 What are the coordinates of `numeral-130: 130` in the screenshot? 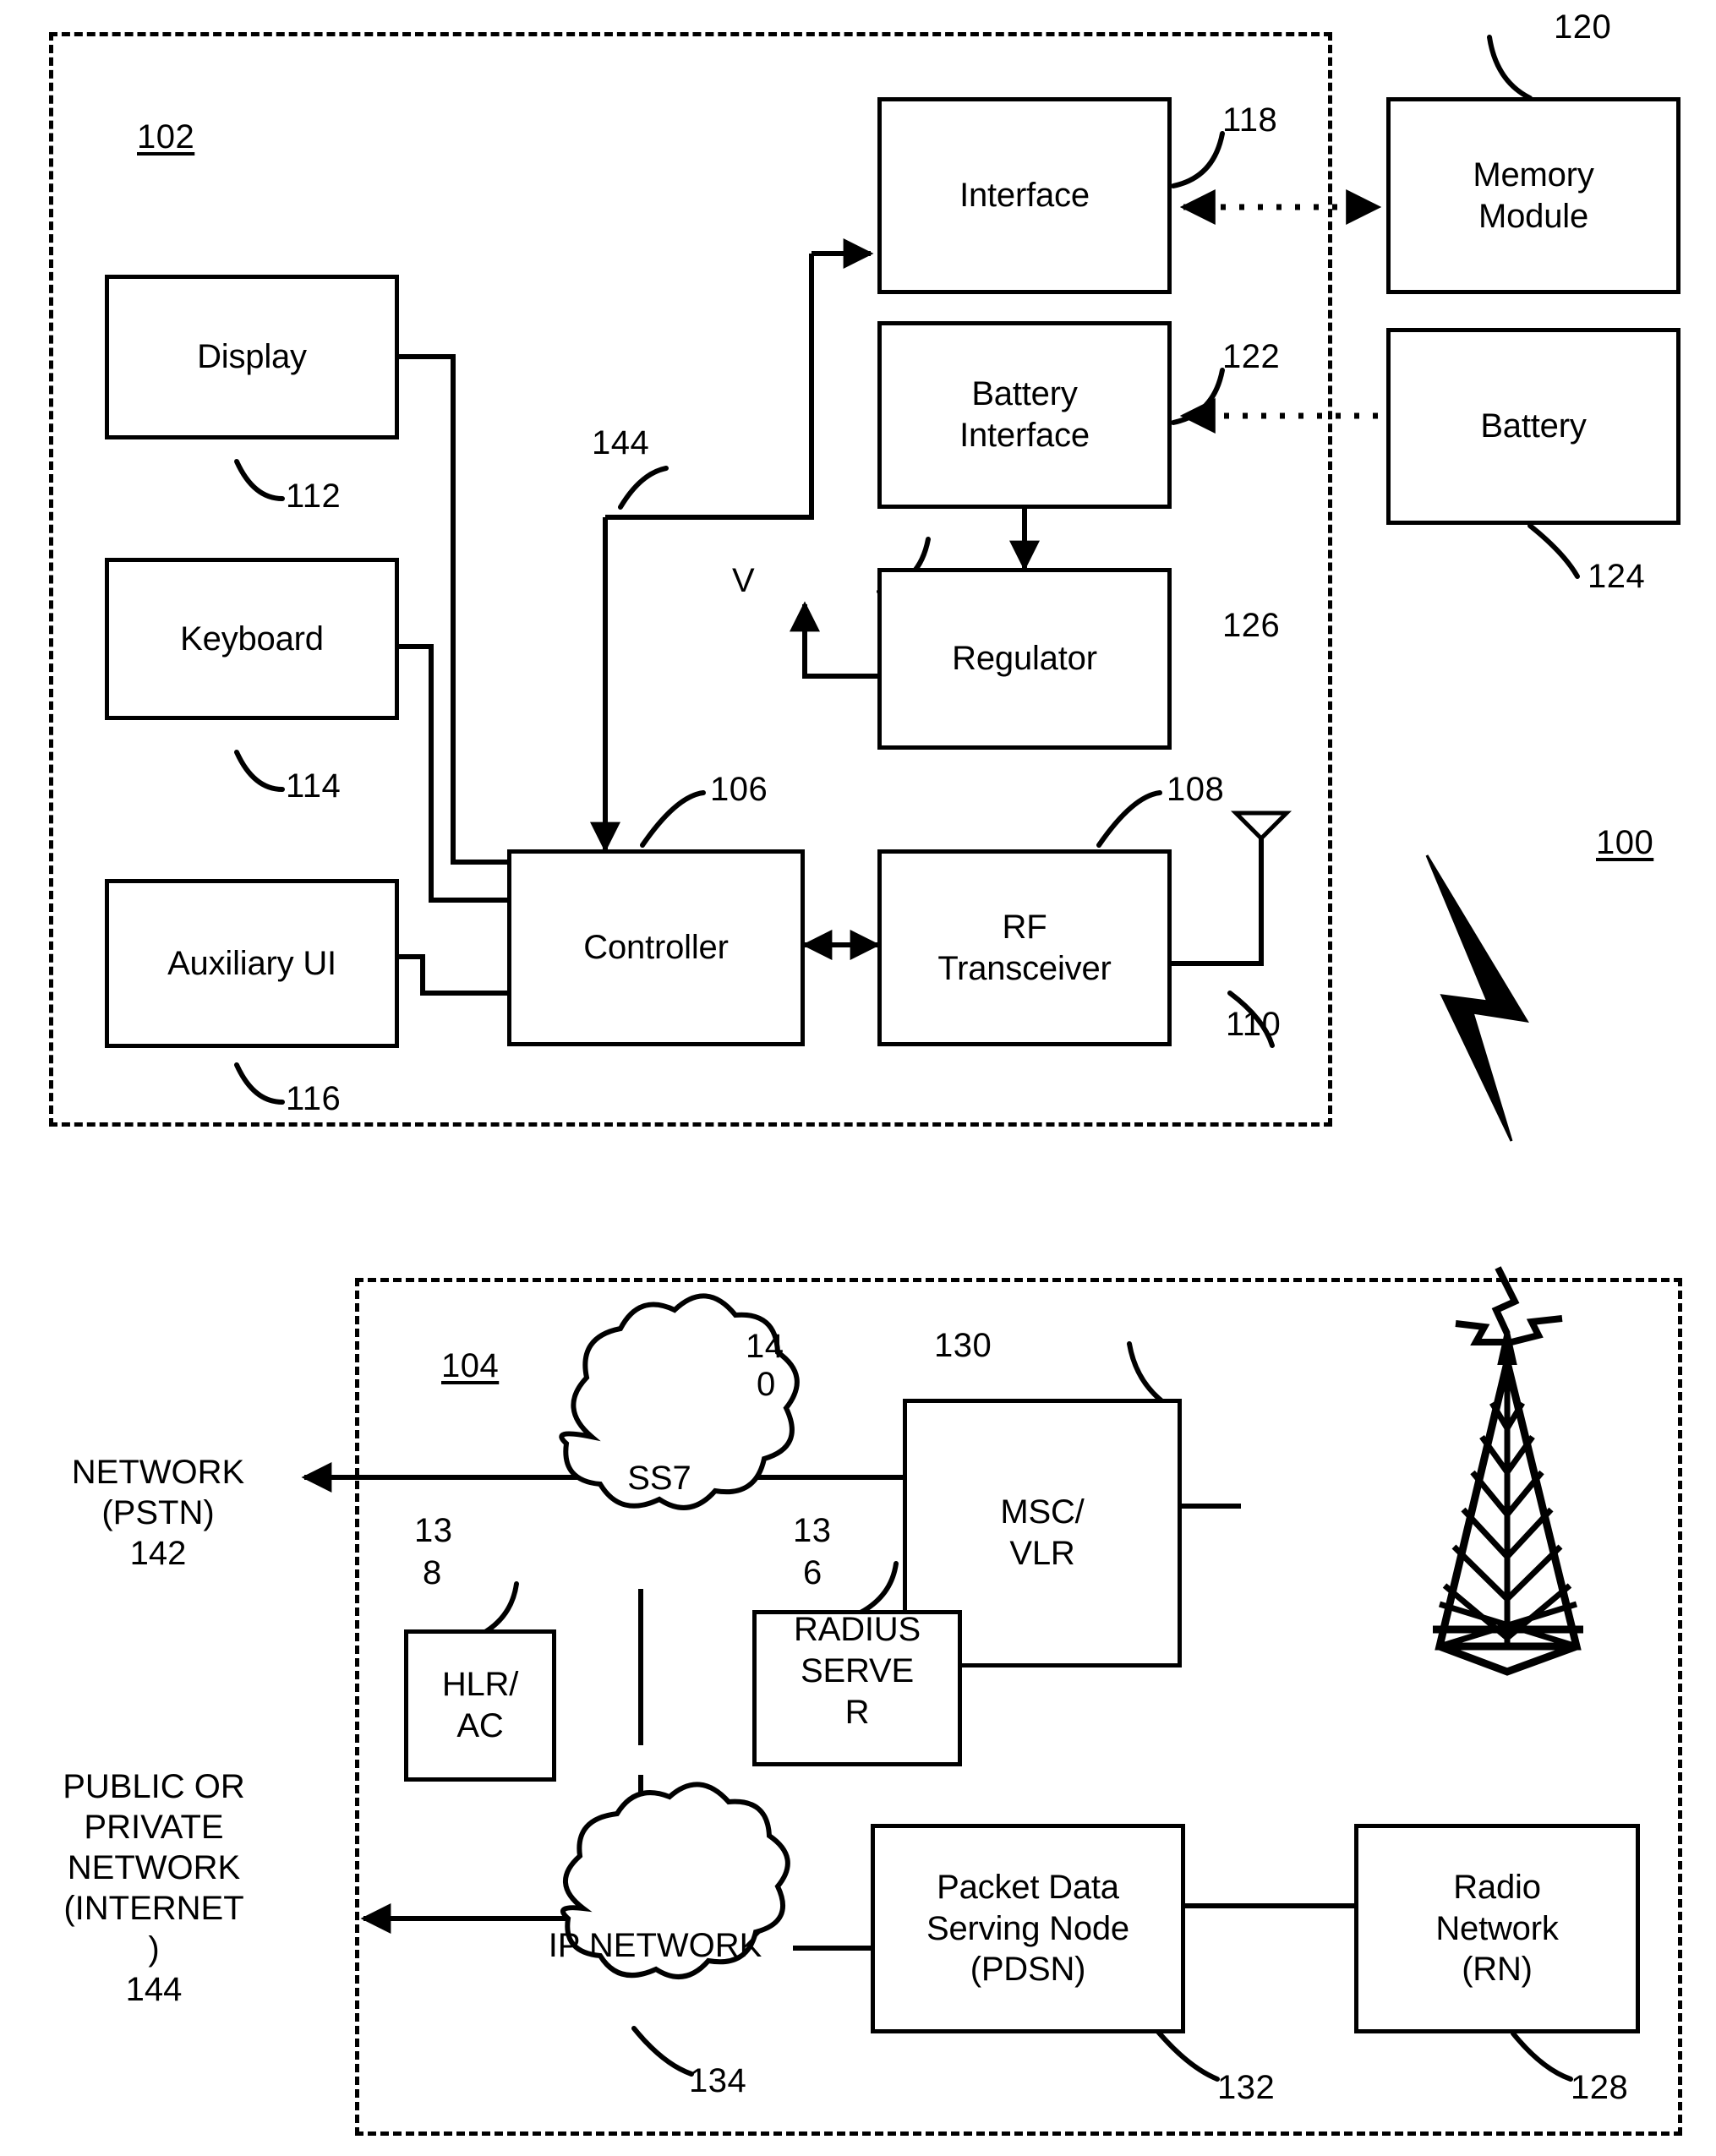 It's located at (963, 1345).